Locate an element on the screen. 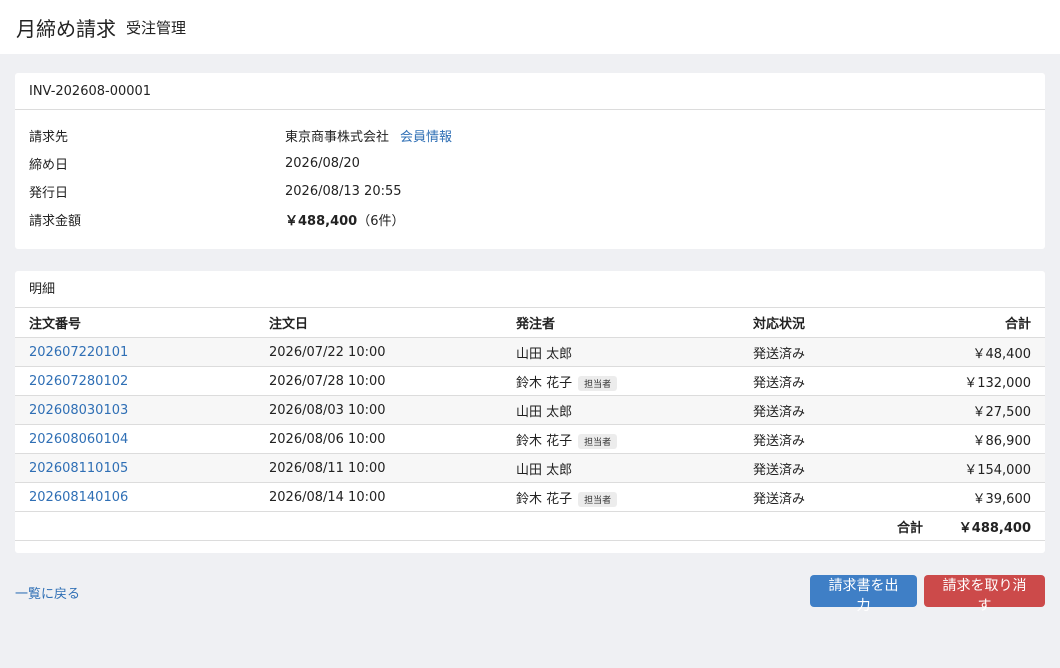 This screenshot has height=668, width=1060. order-number-link: 202608110105 is located at coordinates (78, 468).